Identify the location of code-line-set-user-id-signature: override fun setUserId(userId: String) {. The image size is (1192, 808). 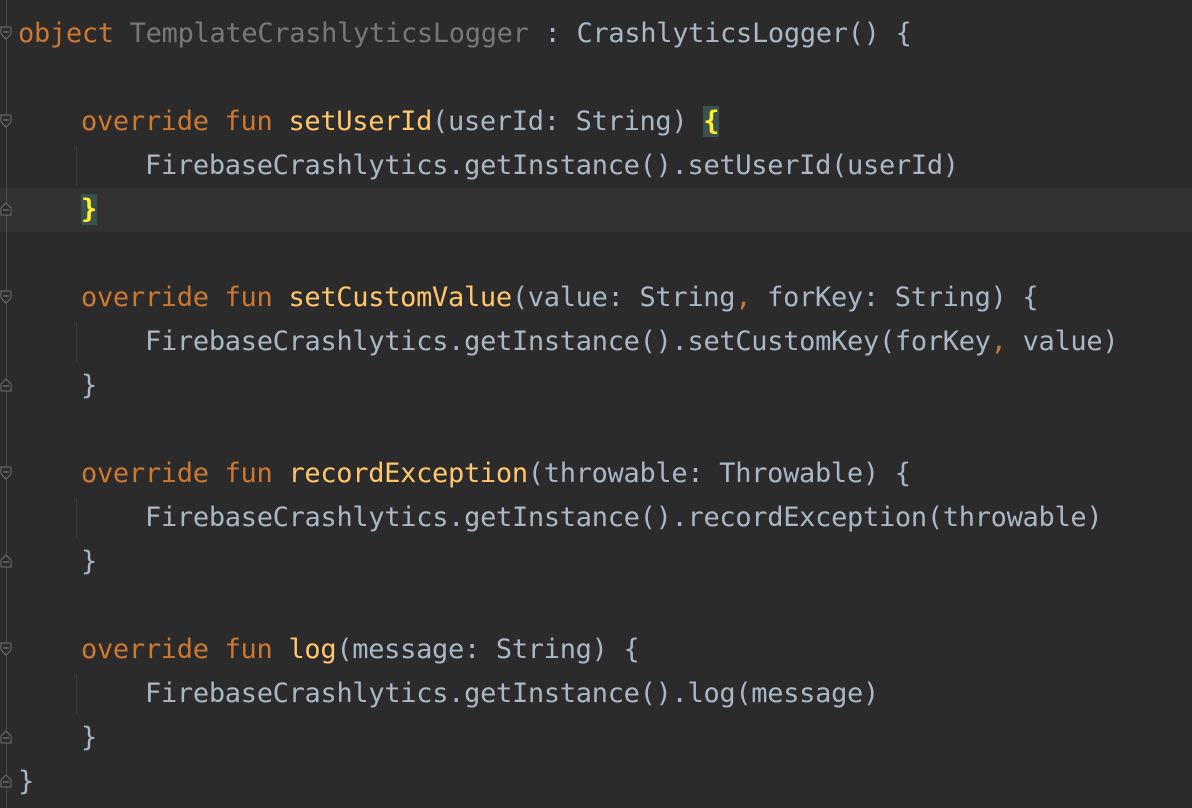
(400, 122).